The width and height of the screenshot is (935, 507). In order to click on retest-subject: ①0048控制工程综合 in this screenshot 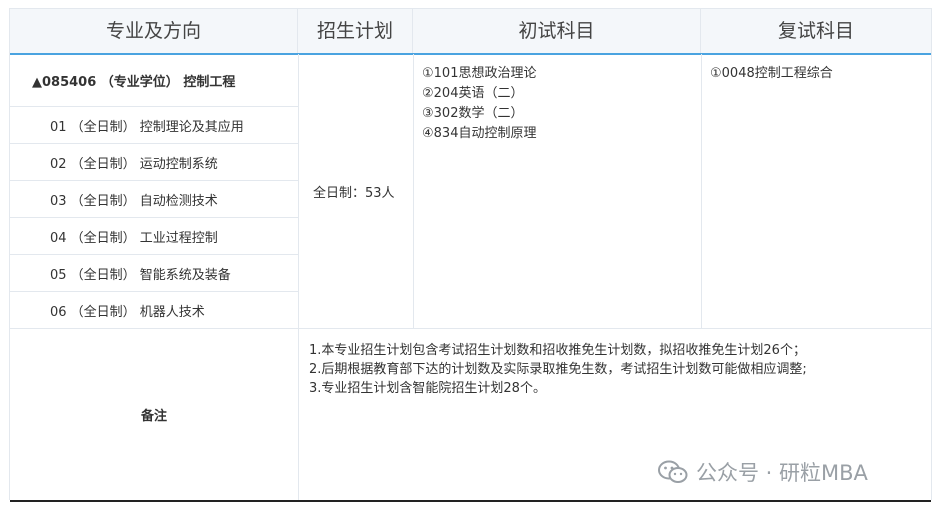, I will do `click(771, 73)`.